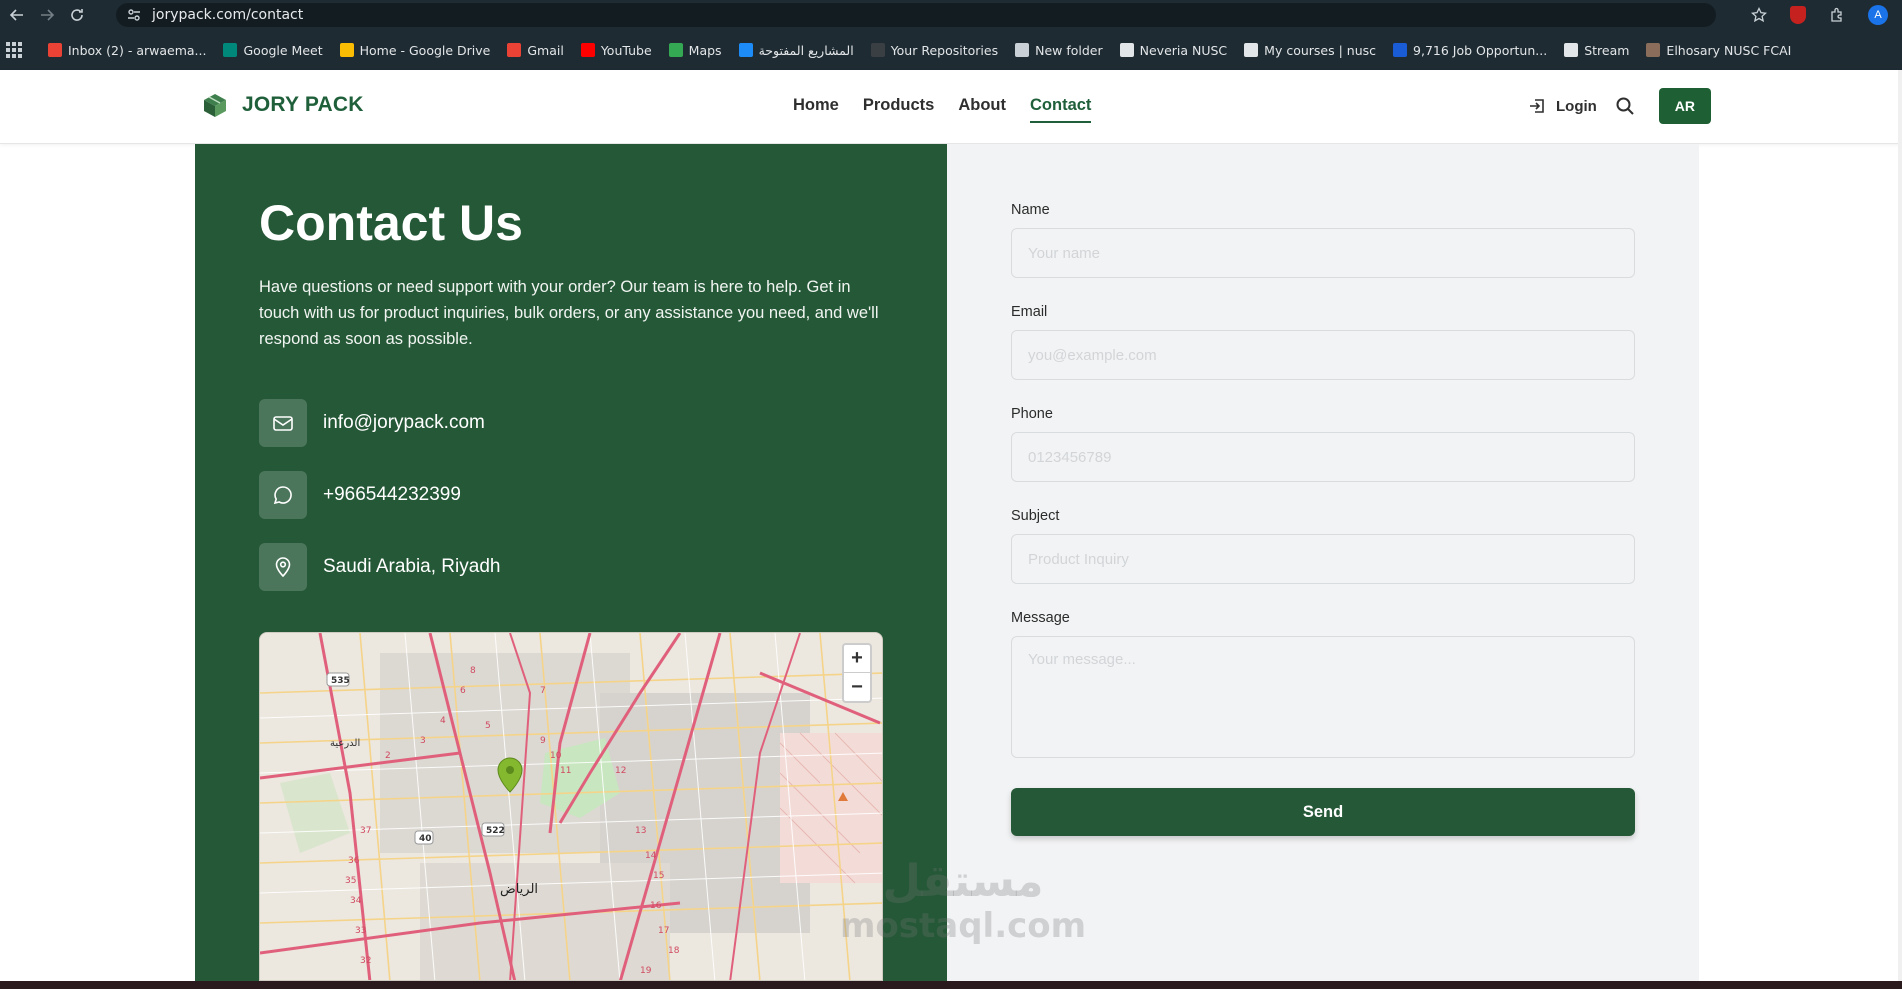 The image size is (1902, 989). I want to click on svg-text: 9, so click(543, 741).